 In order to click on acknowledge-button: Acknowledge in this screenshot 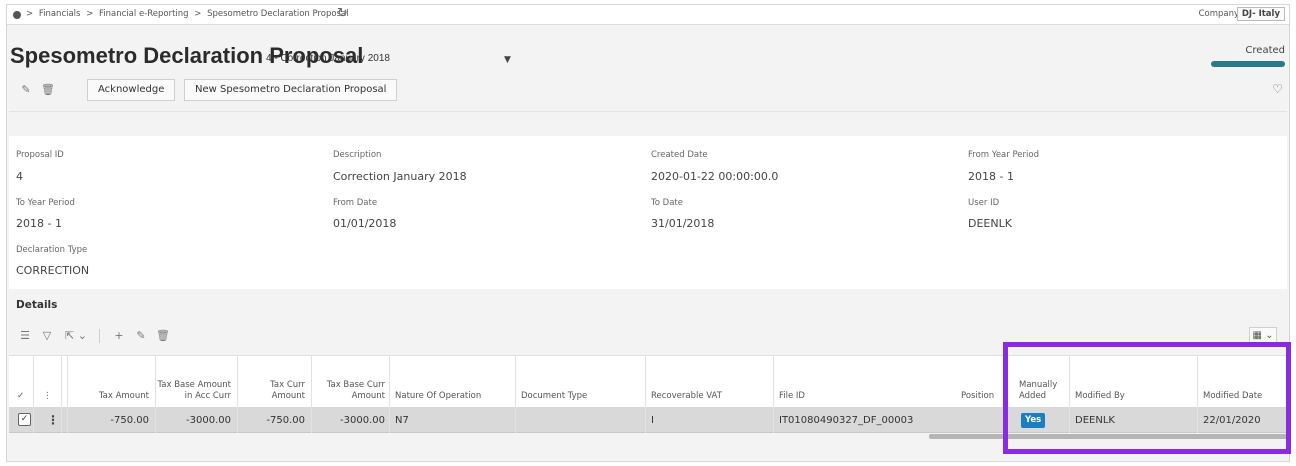, I will do `click(131, 90)`.